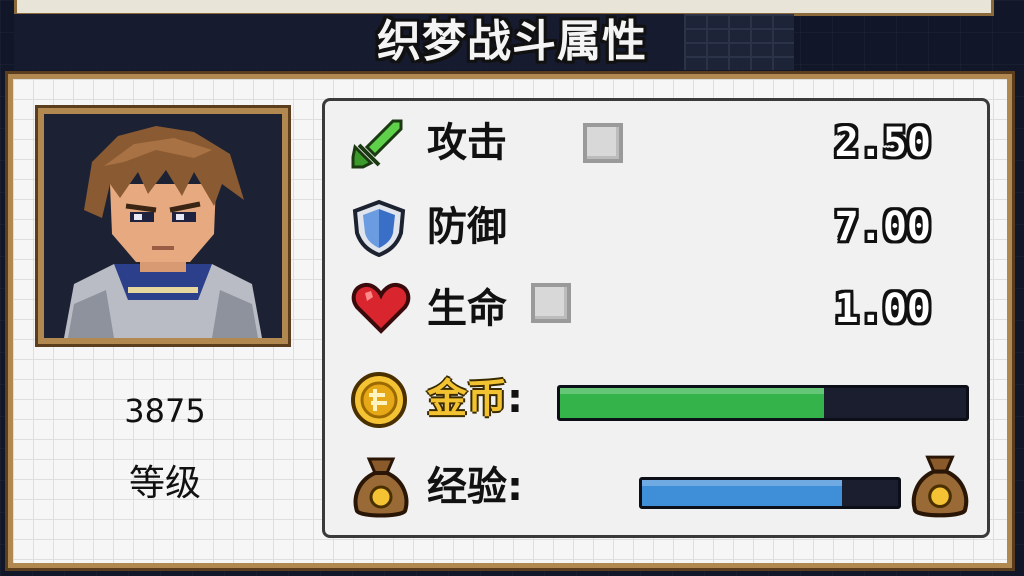 This screenshot has width=1024, height=576. I want to click on stat-label-attack: 攻击, so click(467, 143).